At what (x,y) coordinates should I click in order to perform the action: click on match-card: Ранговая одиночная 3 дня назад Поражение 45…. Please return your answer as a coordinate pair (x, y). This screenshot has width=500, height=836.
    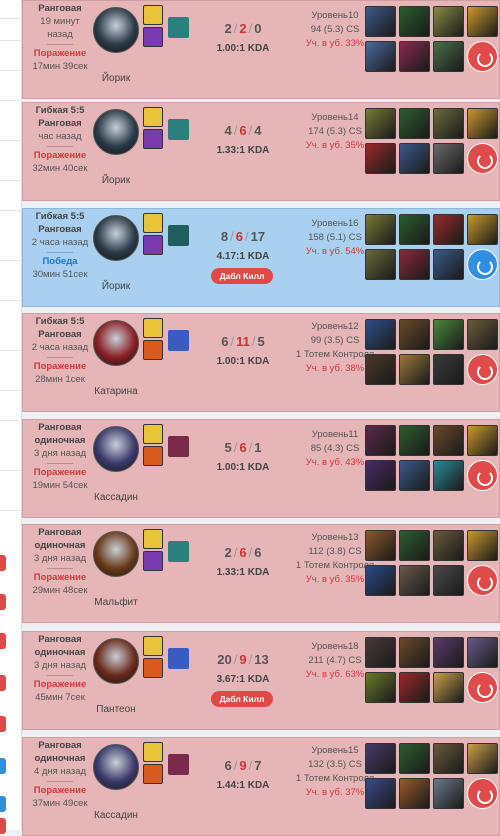
    Looking at the image, I should click on (261, 680).